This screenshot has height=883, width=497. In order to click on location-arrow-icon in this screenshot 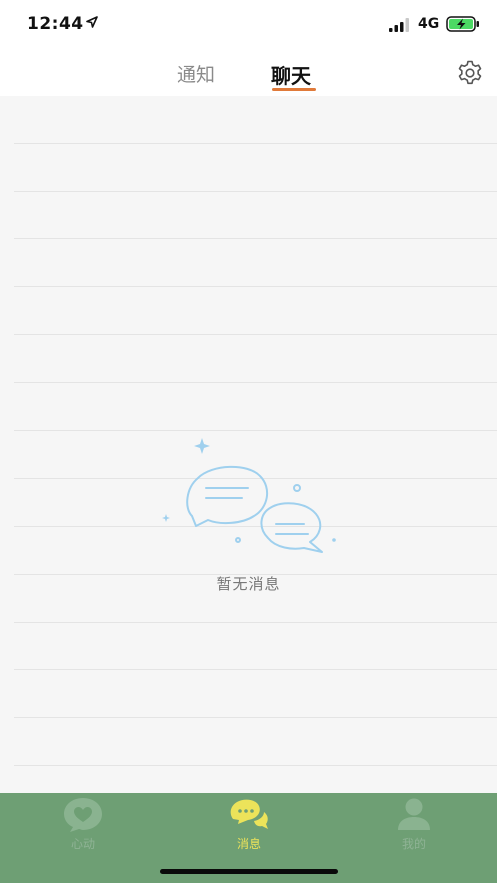, I will do `click(92, 22)`.